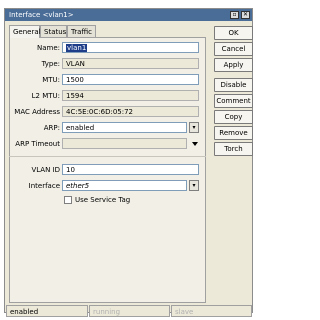 The image size is (320, 320). What do you see at coordinates (195, 144) in the screenshot?
I see `expand-arrow-icon` at bounding box center [195, 144].